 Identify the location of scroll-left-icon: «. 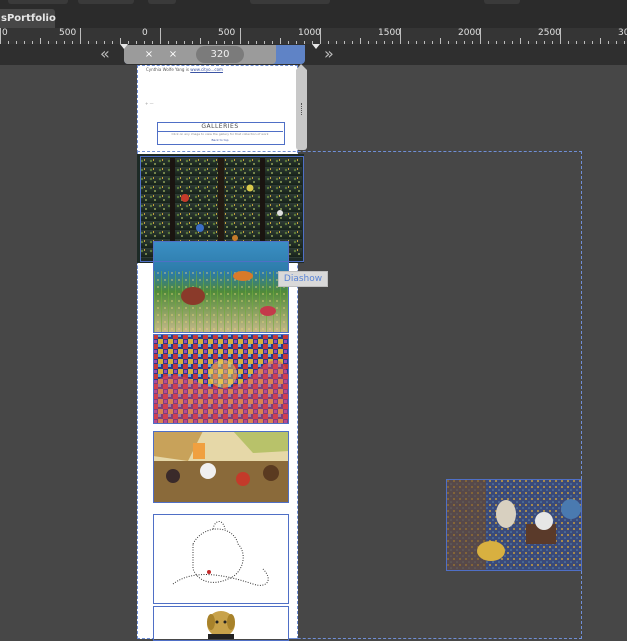
(105, 54).